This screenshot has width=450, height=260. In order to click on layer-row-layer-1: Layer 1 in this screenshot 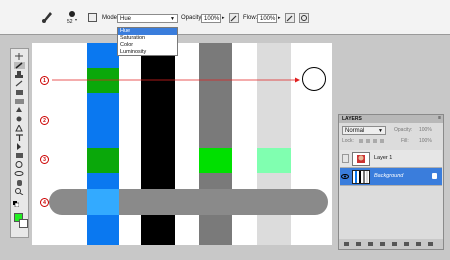, I will do `click(391, 159)`.